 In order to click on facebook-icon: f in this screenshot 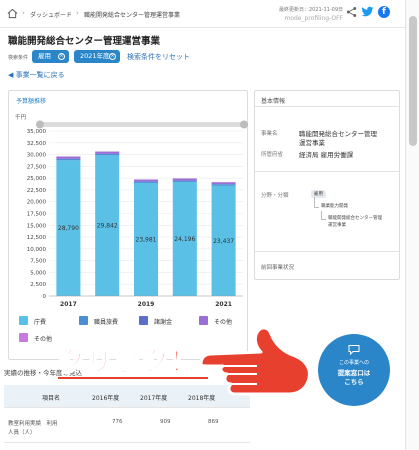, I will do `click(384, 12)`.